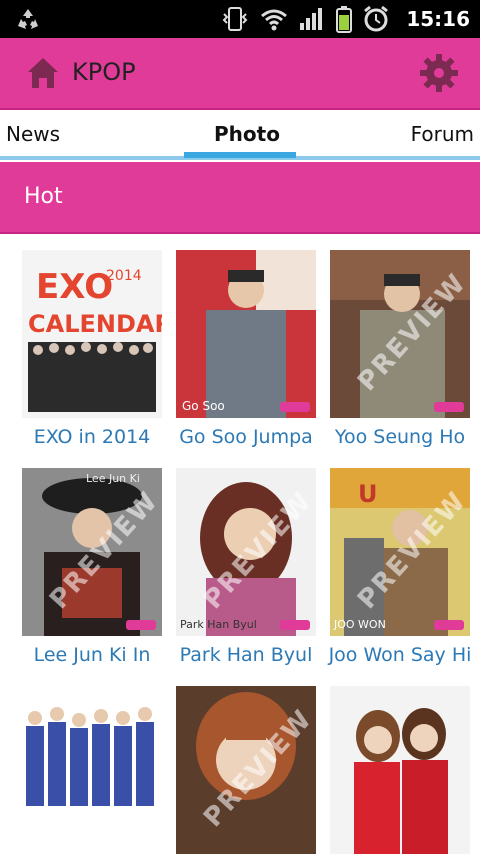 The height and width of the screenshot is (854, 480). Describe the element at coordinates (74, 287) in the screenshot. I see `svg-text: EXO` at that location.